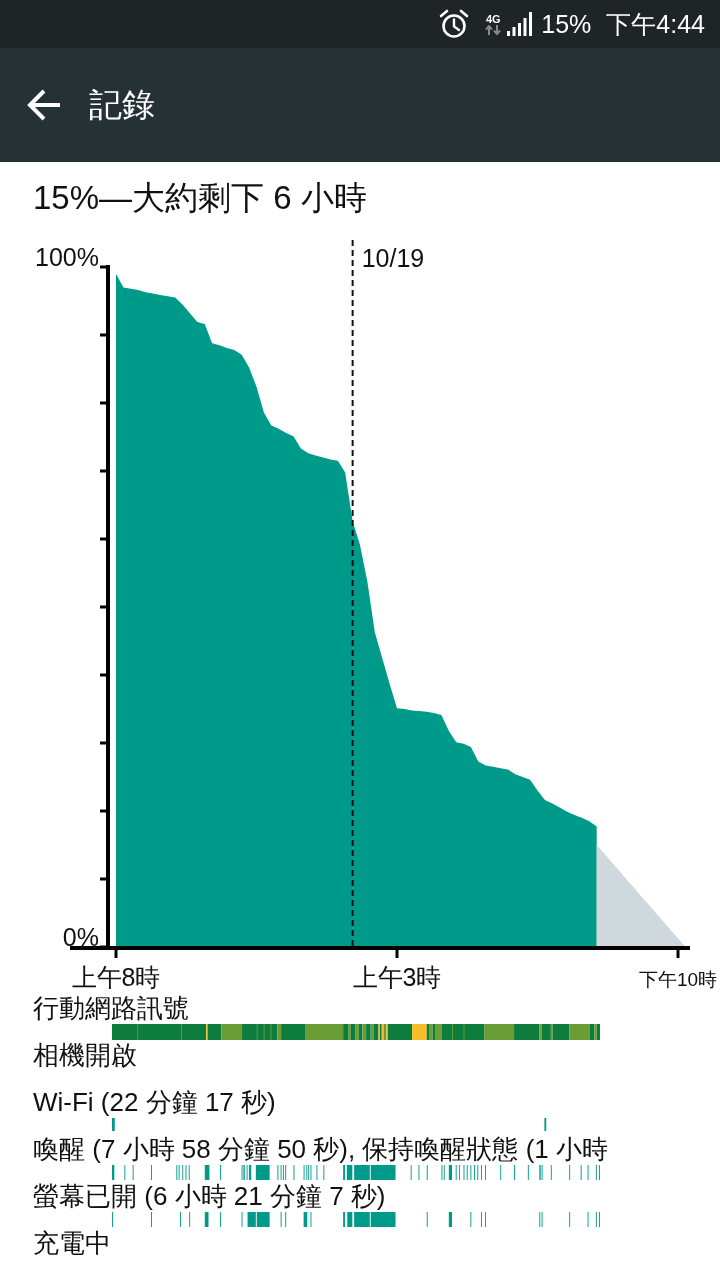 The width and height of the screenshot is (720, 1280). Describe the element at coordinates (200, 198) in the screenshot. I see `battery-remaining-summary: 15%—大約剩下 6 小時` at that location.